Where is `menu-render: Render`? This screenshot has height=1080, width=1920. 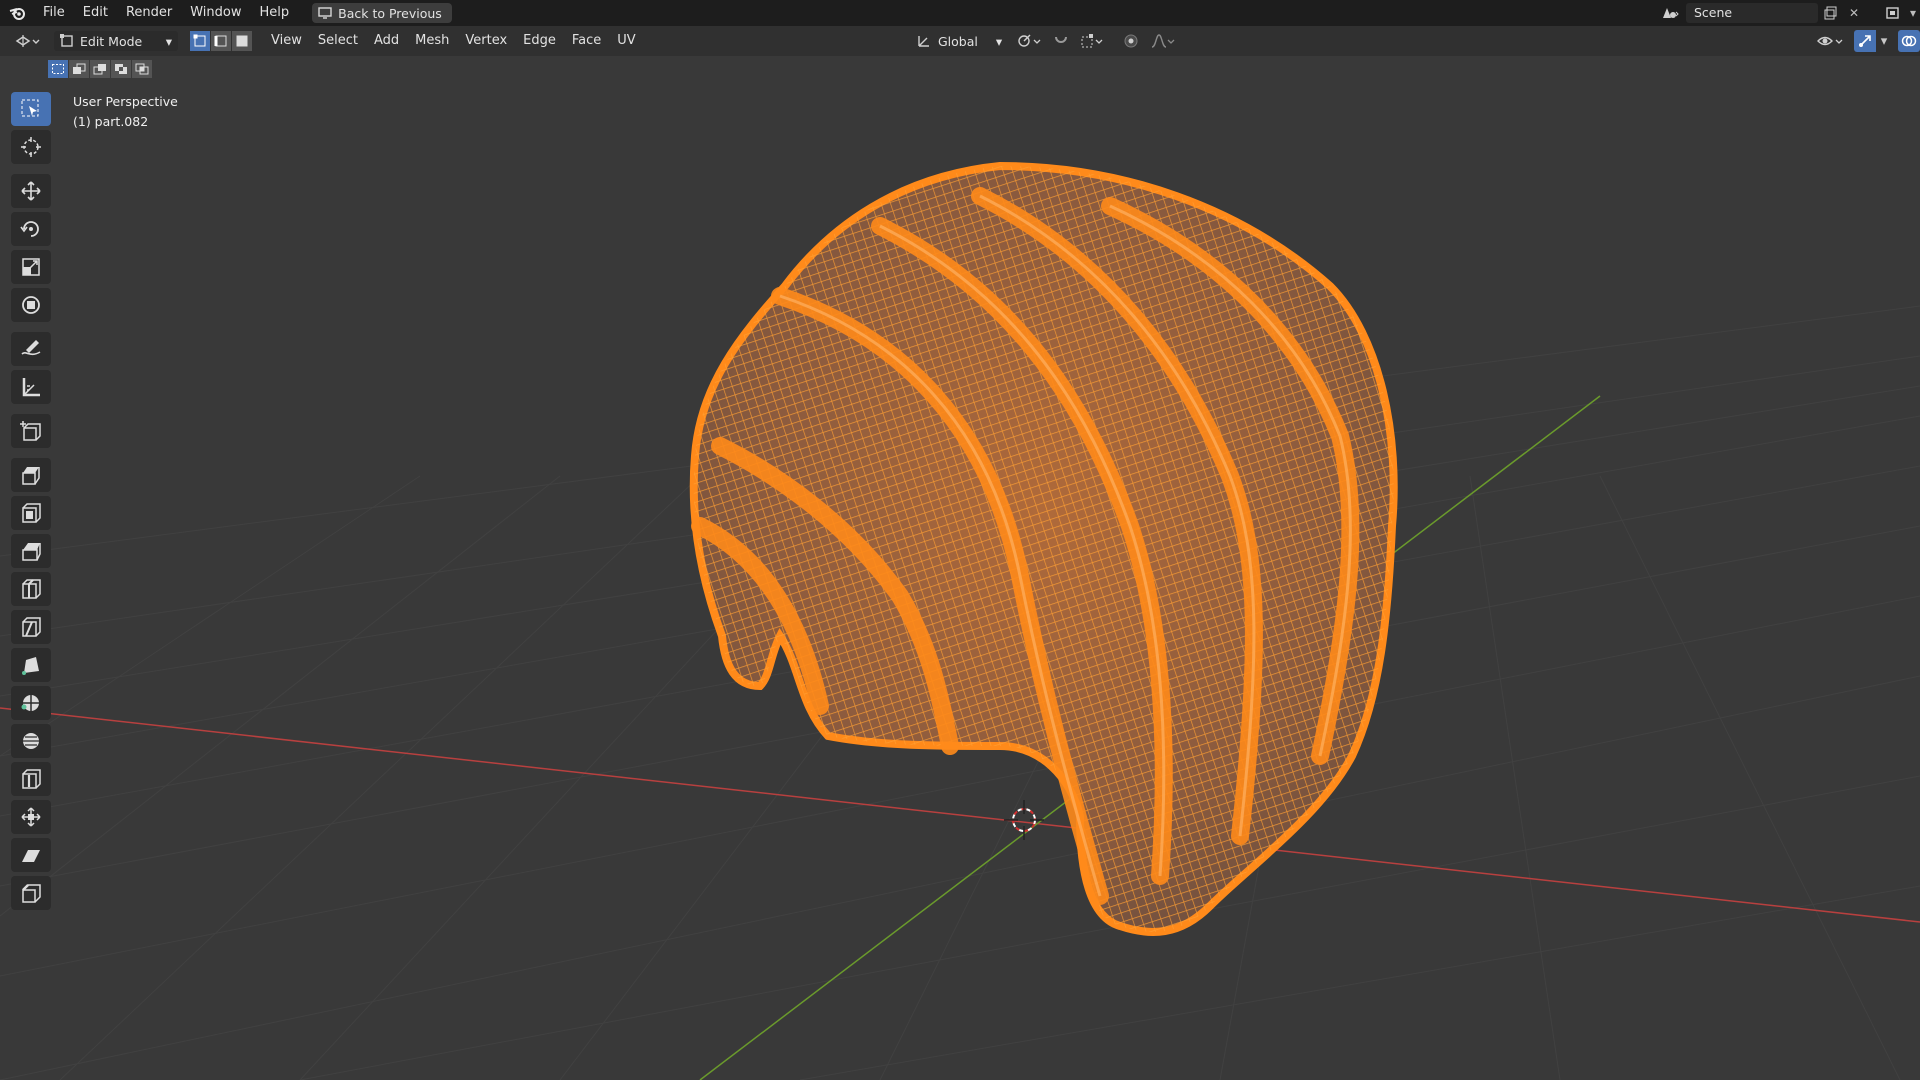 menu-render: Render is located at coordinates (149, 13).